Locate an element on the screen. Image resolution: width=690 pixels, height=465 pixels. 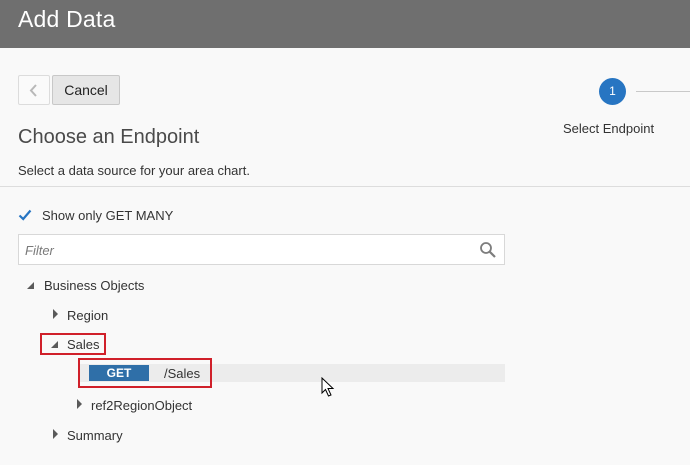
tree-item-label: ref2RegionObject is located at coordinates (142, 405).